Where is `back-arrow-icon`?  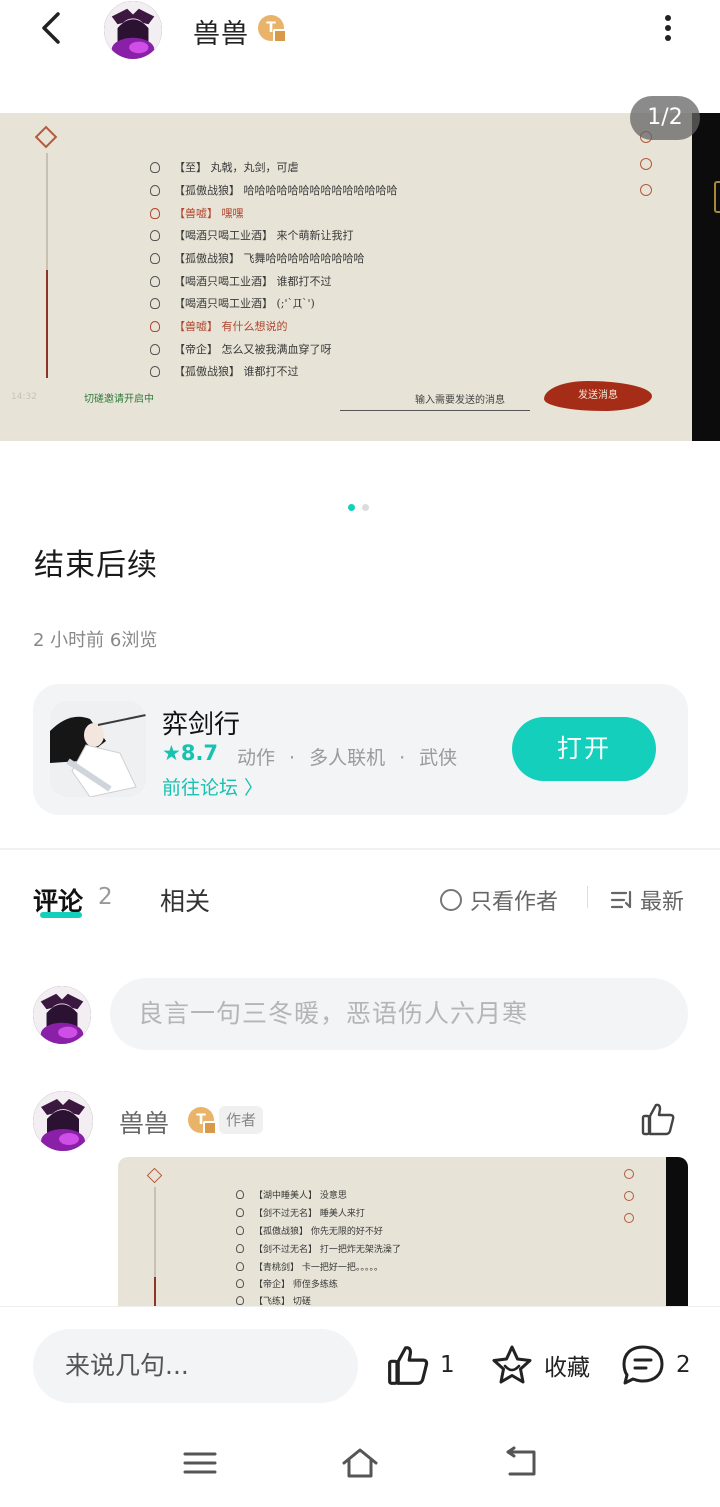
back-arrow-icon is located at coordinates (54, 28).